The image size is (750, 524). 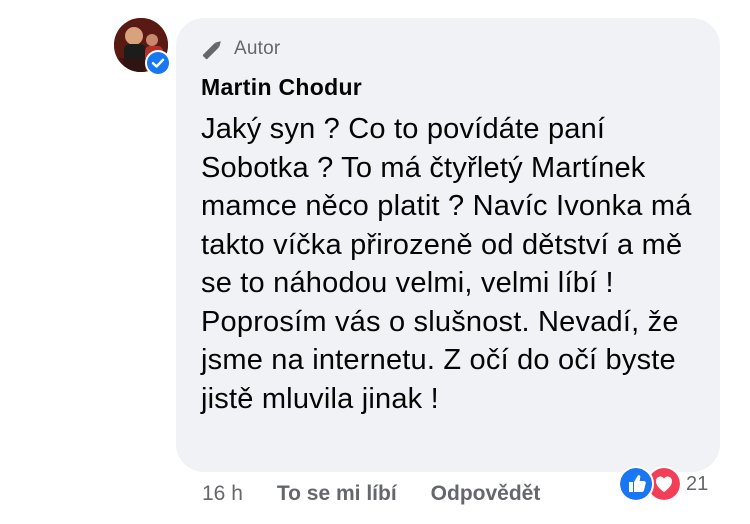 I want to click on comment-actions: 16 h To se mi líbí Odpovědět, so click(x=371, y=494).